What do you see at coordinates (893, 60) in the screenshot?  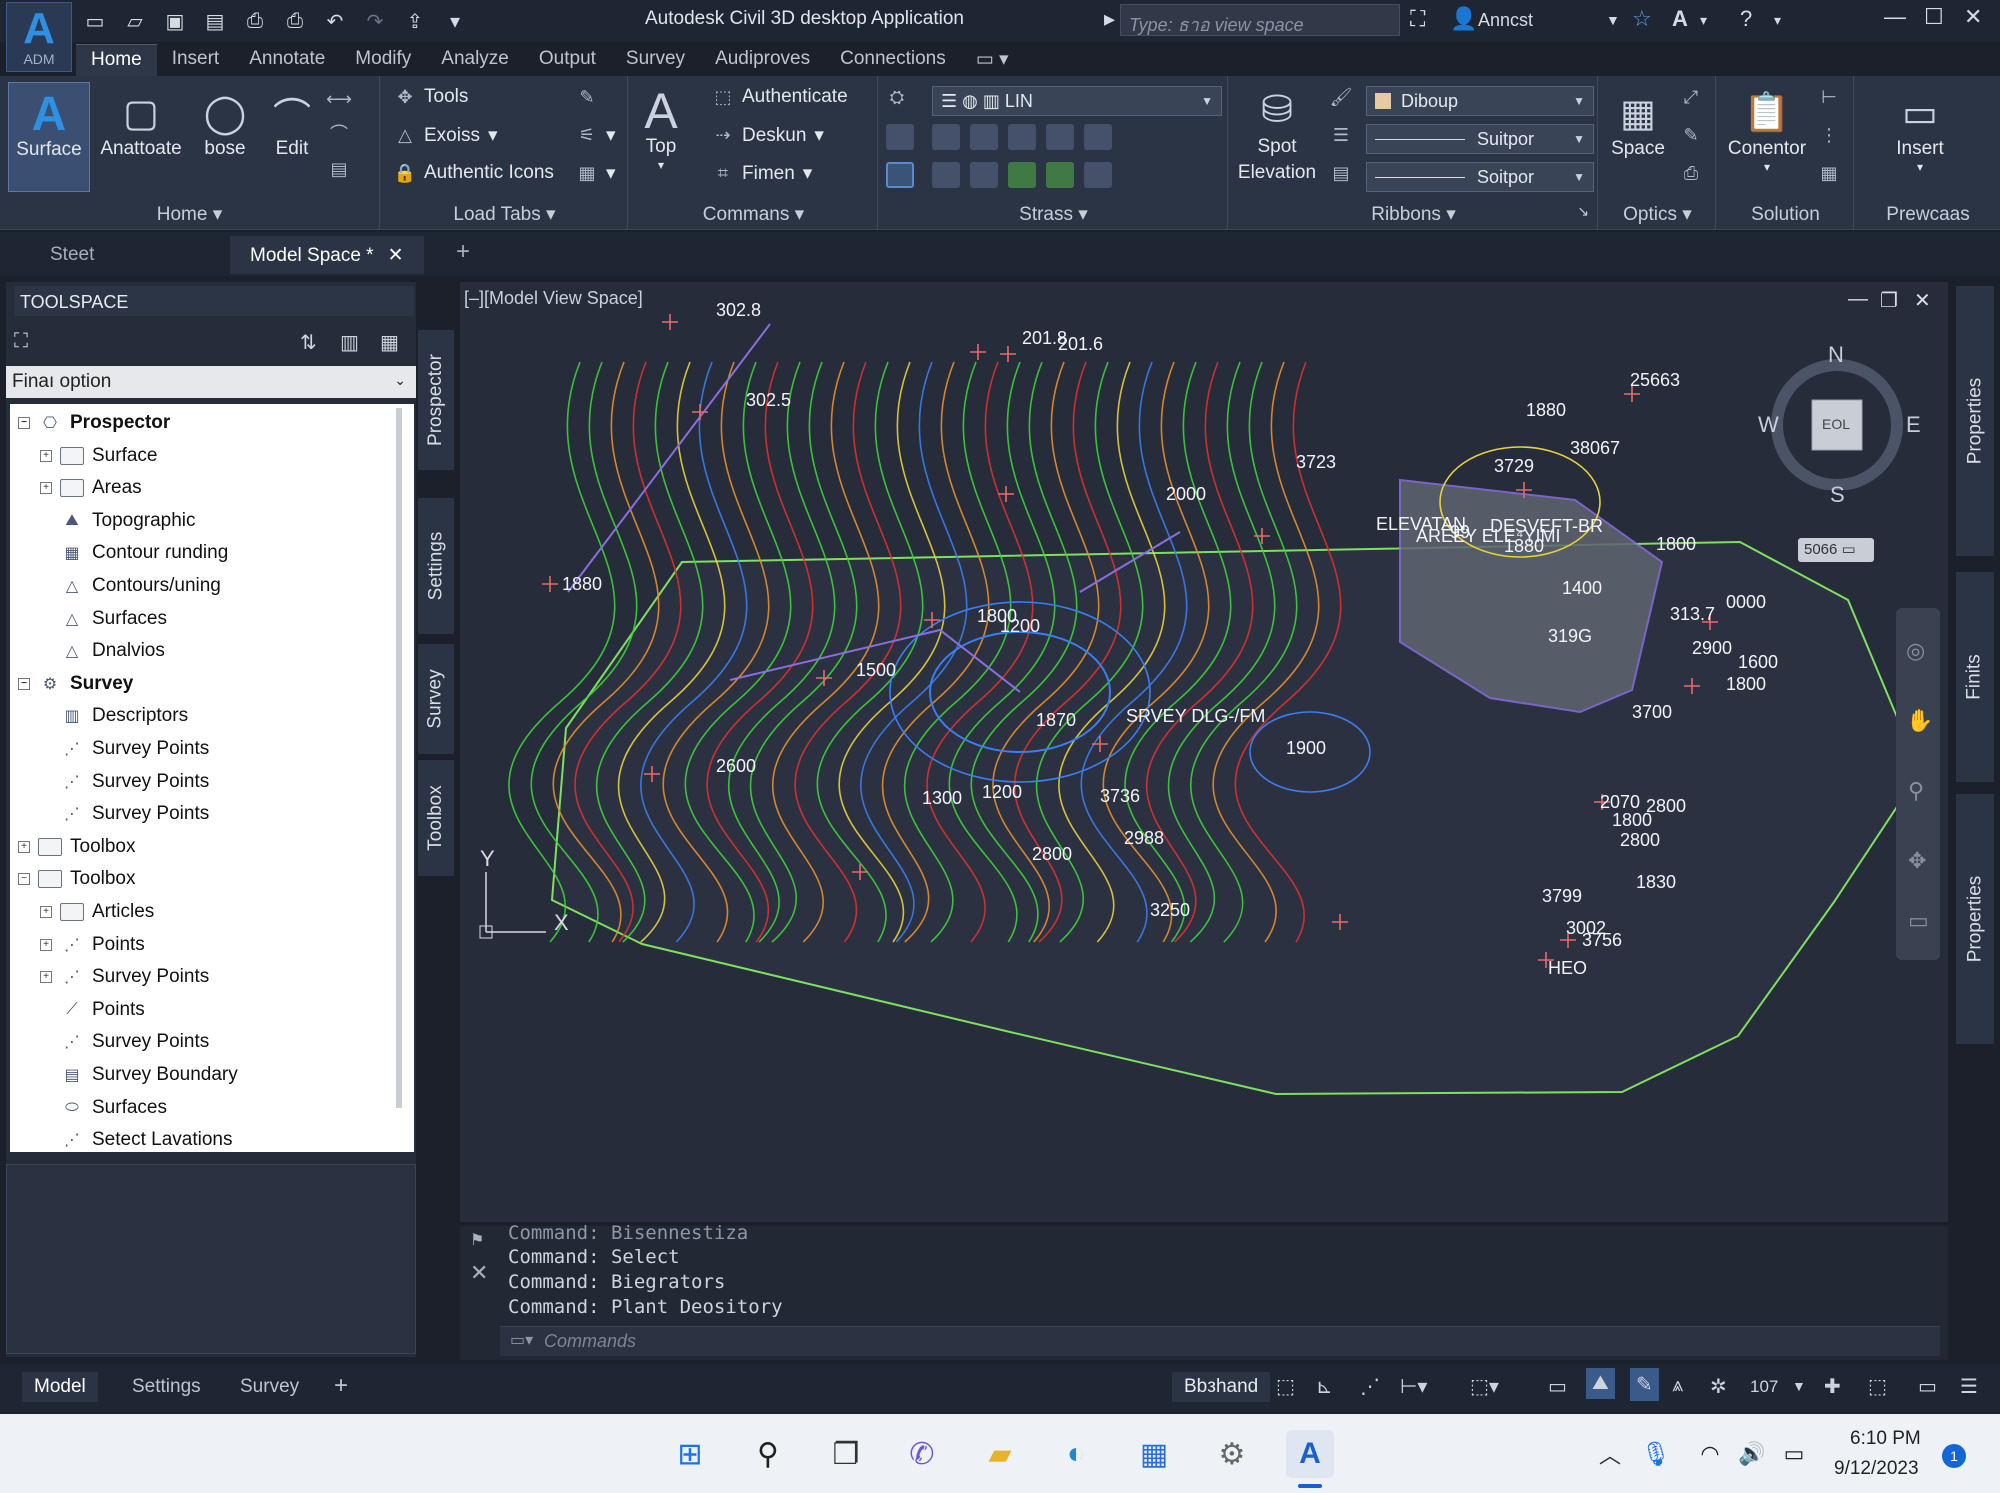 I see `tab-connections: Connections` at bounding box center [893, 60].